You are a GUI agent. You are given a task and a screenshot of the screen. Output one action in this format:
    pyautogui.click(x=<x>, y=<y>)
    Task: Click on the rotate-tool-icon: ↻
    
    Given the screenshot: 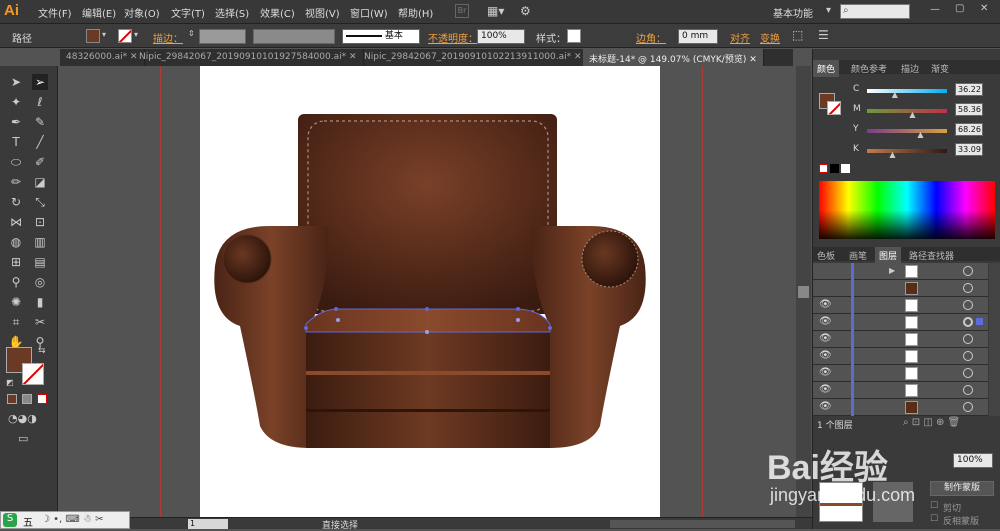 What is the action you would take?
    pyautogui.click(x=16, y=202)
    